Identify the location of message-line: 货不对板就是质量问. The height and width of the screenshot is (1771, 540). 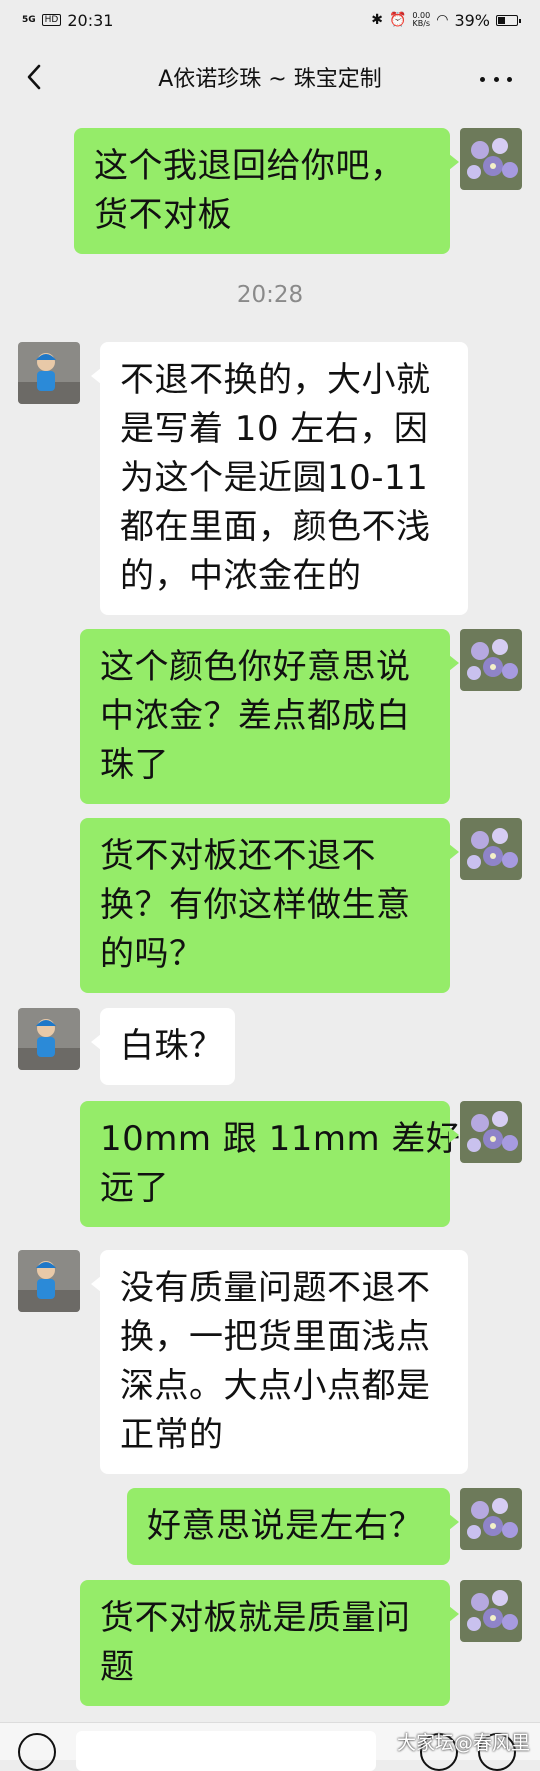
(255, 1618).